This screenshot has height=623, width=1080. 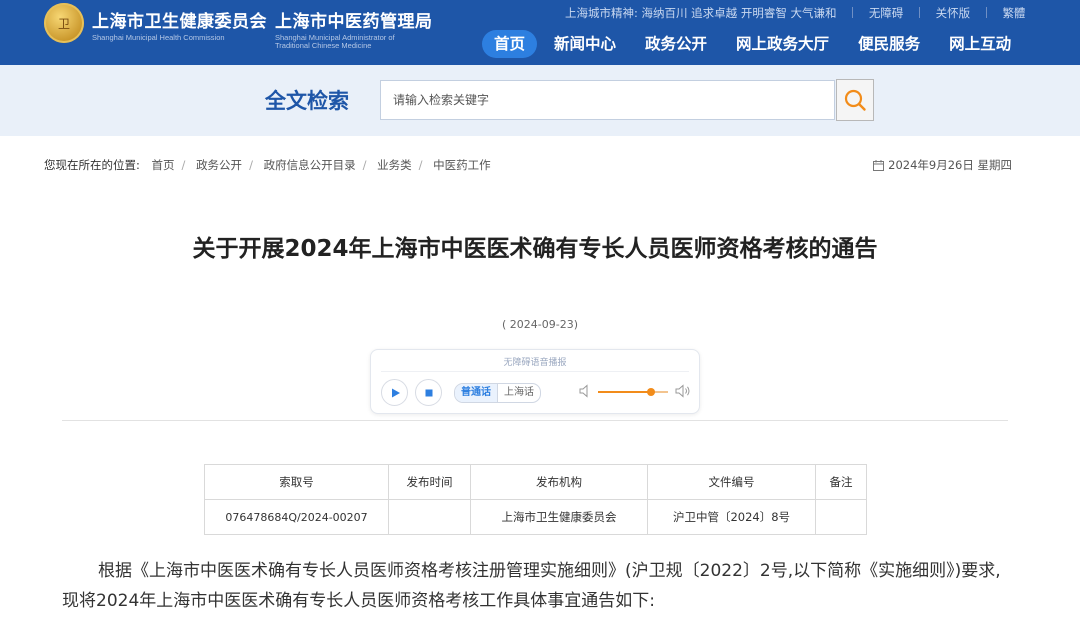 What do you see at coordinates (535, 249) in the screenshot?
I see `article-title: 关于开展2024年上海市中医医术确有专长人员医师资格考核的通告` at bounding box center [535, 249].